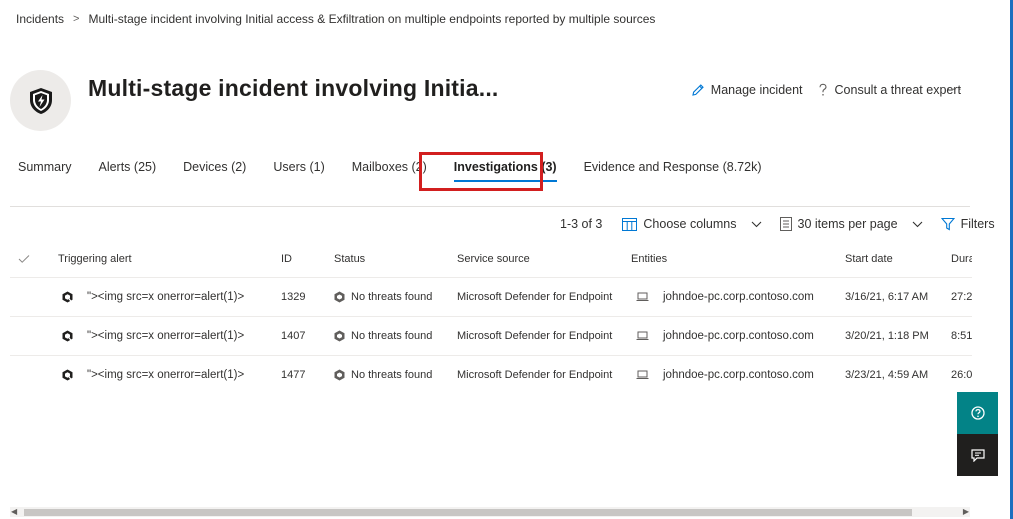 The height and width of the screenshot is (519, 1013). What do you see at coordinates (847, 224) in the screenshot?
I see `items-per-page-label: 30 items per page` at bounding box center [847, 224].